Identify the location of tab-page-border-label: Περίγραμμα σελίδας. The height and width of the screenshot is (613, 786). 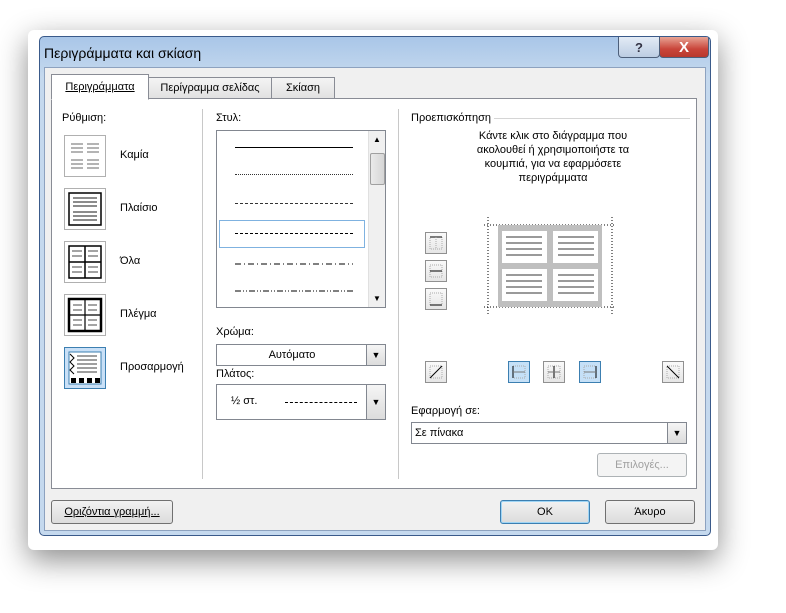
(210, 88).